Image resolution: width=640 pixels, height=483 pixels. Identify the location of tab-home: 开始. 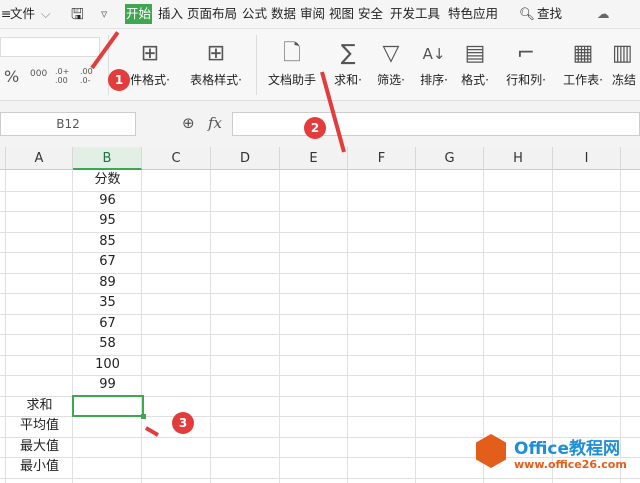
(139, 14).